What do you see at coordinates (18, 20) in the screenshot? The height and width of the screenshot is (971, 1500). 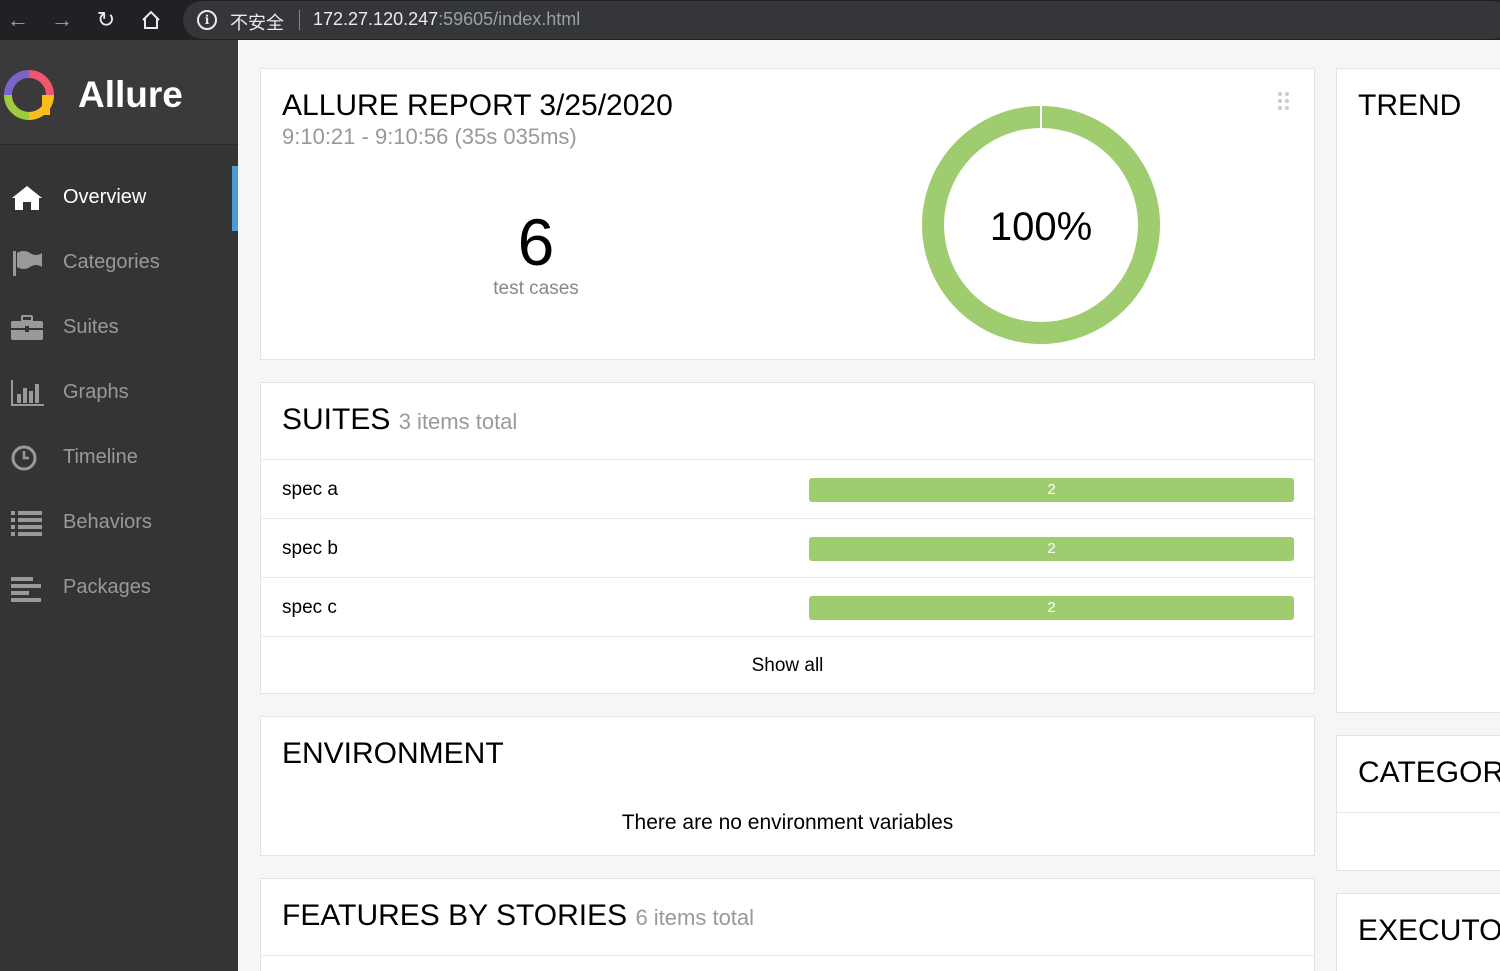 I see `back-icon: ←` at bounding box center [18, 20].